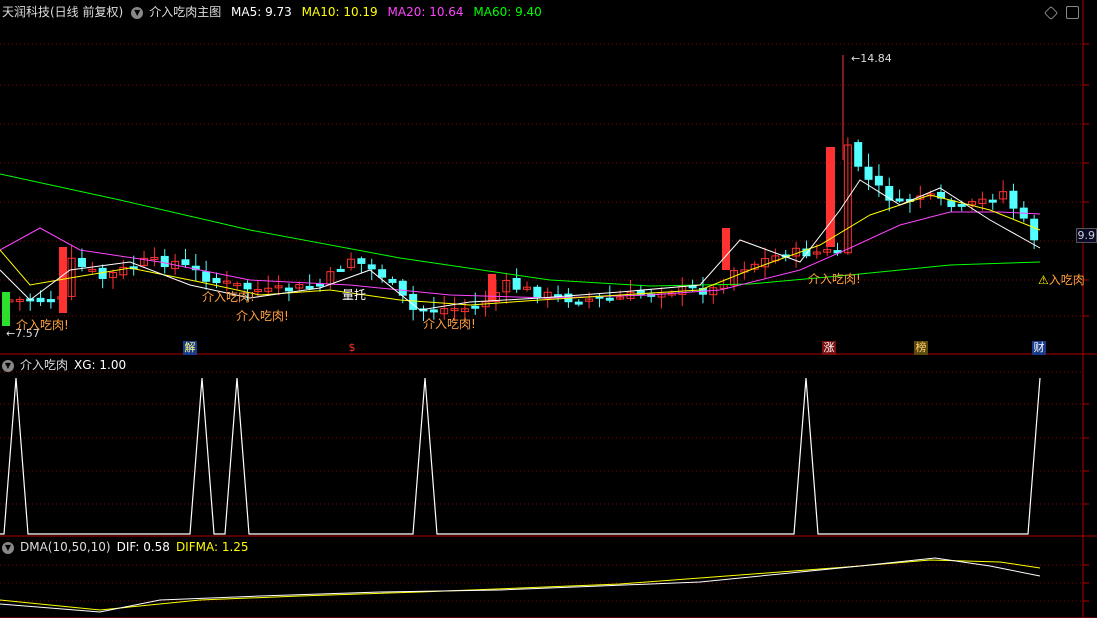  Describe the element at coordinates (185, 12) in the screenshot. I see `indicator-name: 介入吃肉主图` at that location.